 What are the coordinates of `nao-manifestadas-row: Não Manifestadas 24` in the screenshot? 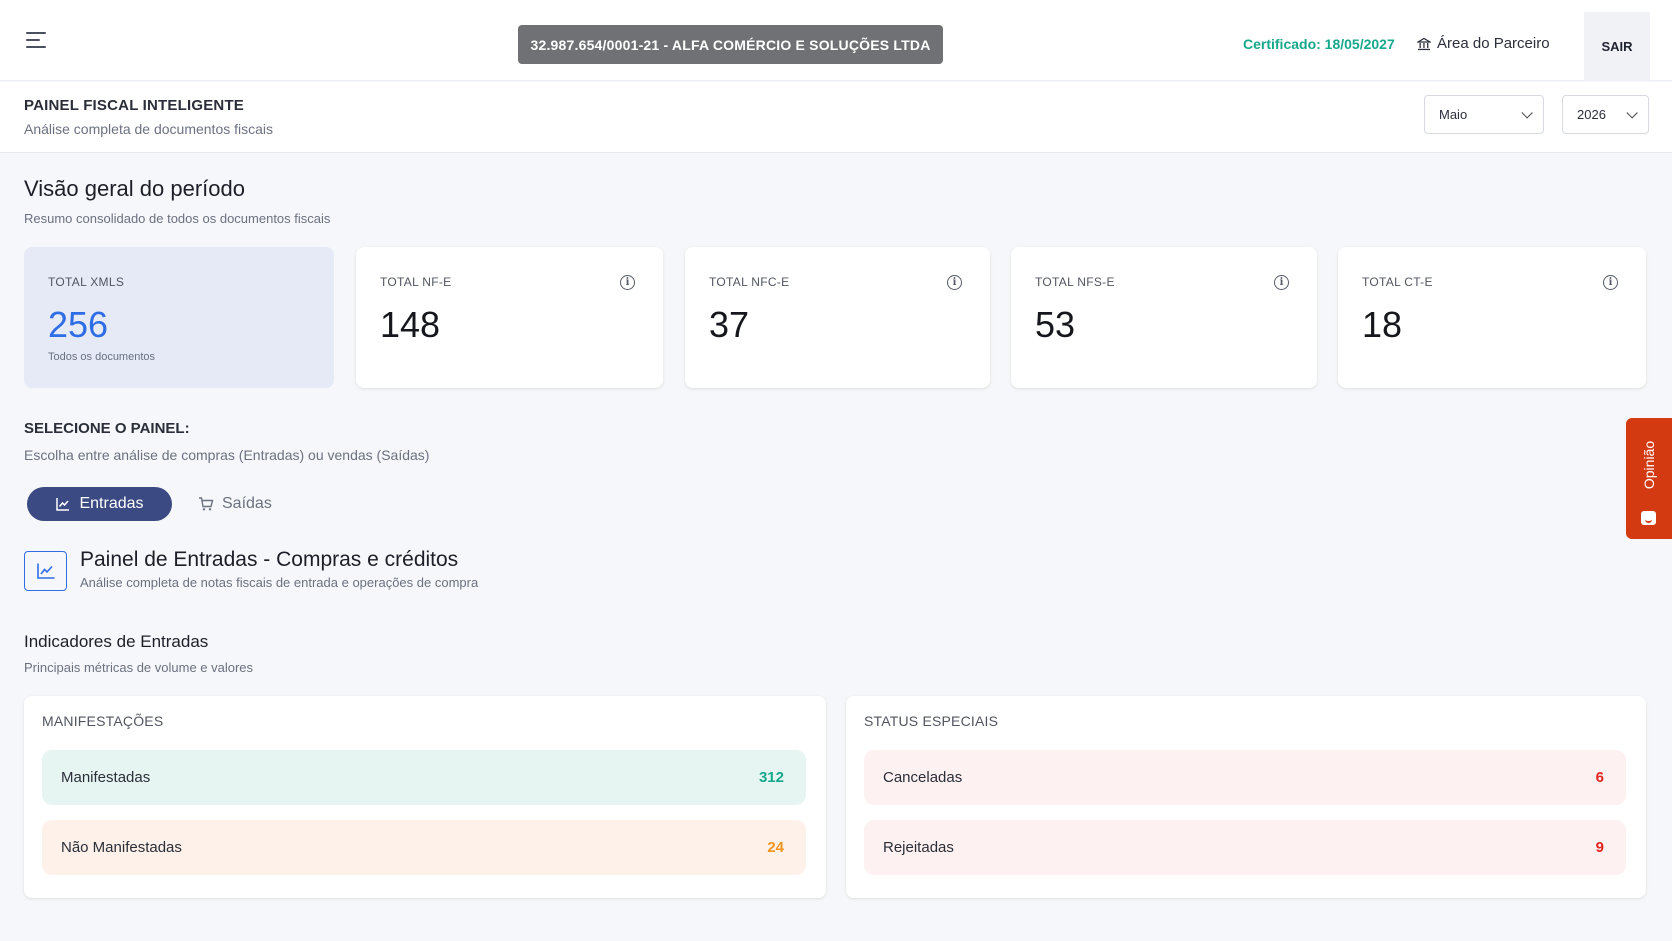 It's located at (424, 847).